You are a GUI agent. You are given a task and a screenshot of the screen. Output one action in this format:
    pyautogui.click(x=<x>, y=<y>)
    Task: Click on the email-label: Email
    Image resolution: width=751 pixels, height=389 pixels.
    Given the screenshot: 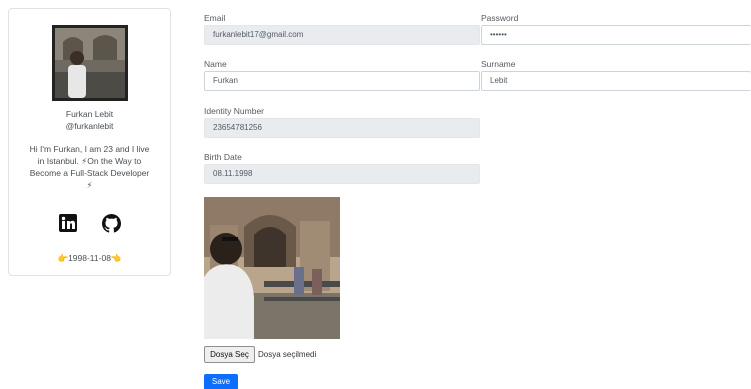 What is the action you would take?
    pyautogui.click(x=215, y=18)
    